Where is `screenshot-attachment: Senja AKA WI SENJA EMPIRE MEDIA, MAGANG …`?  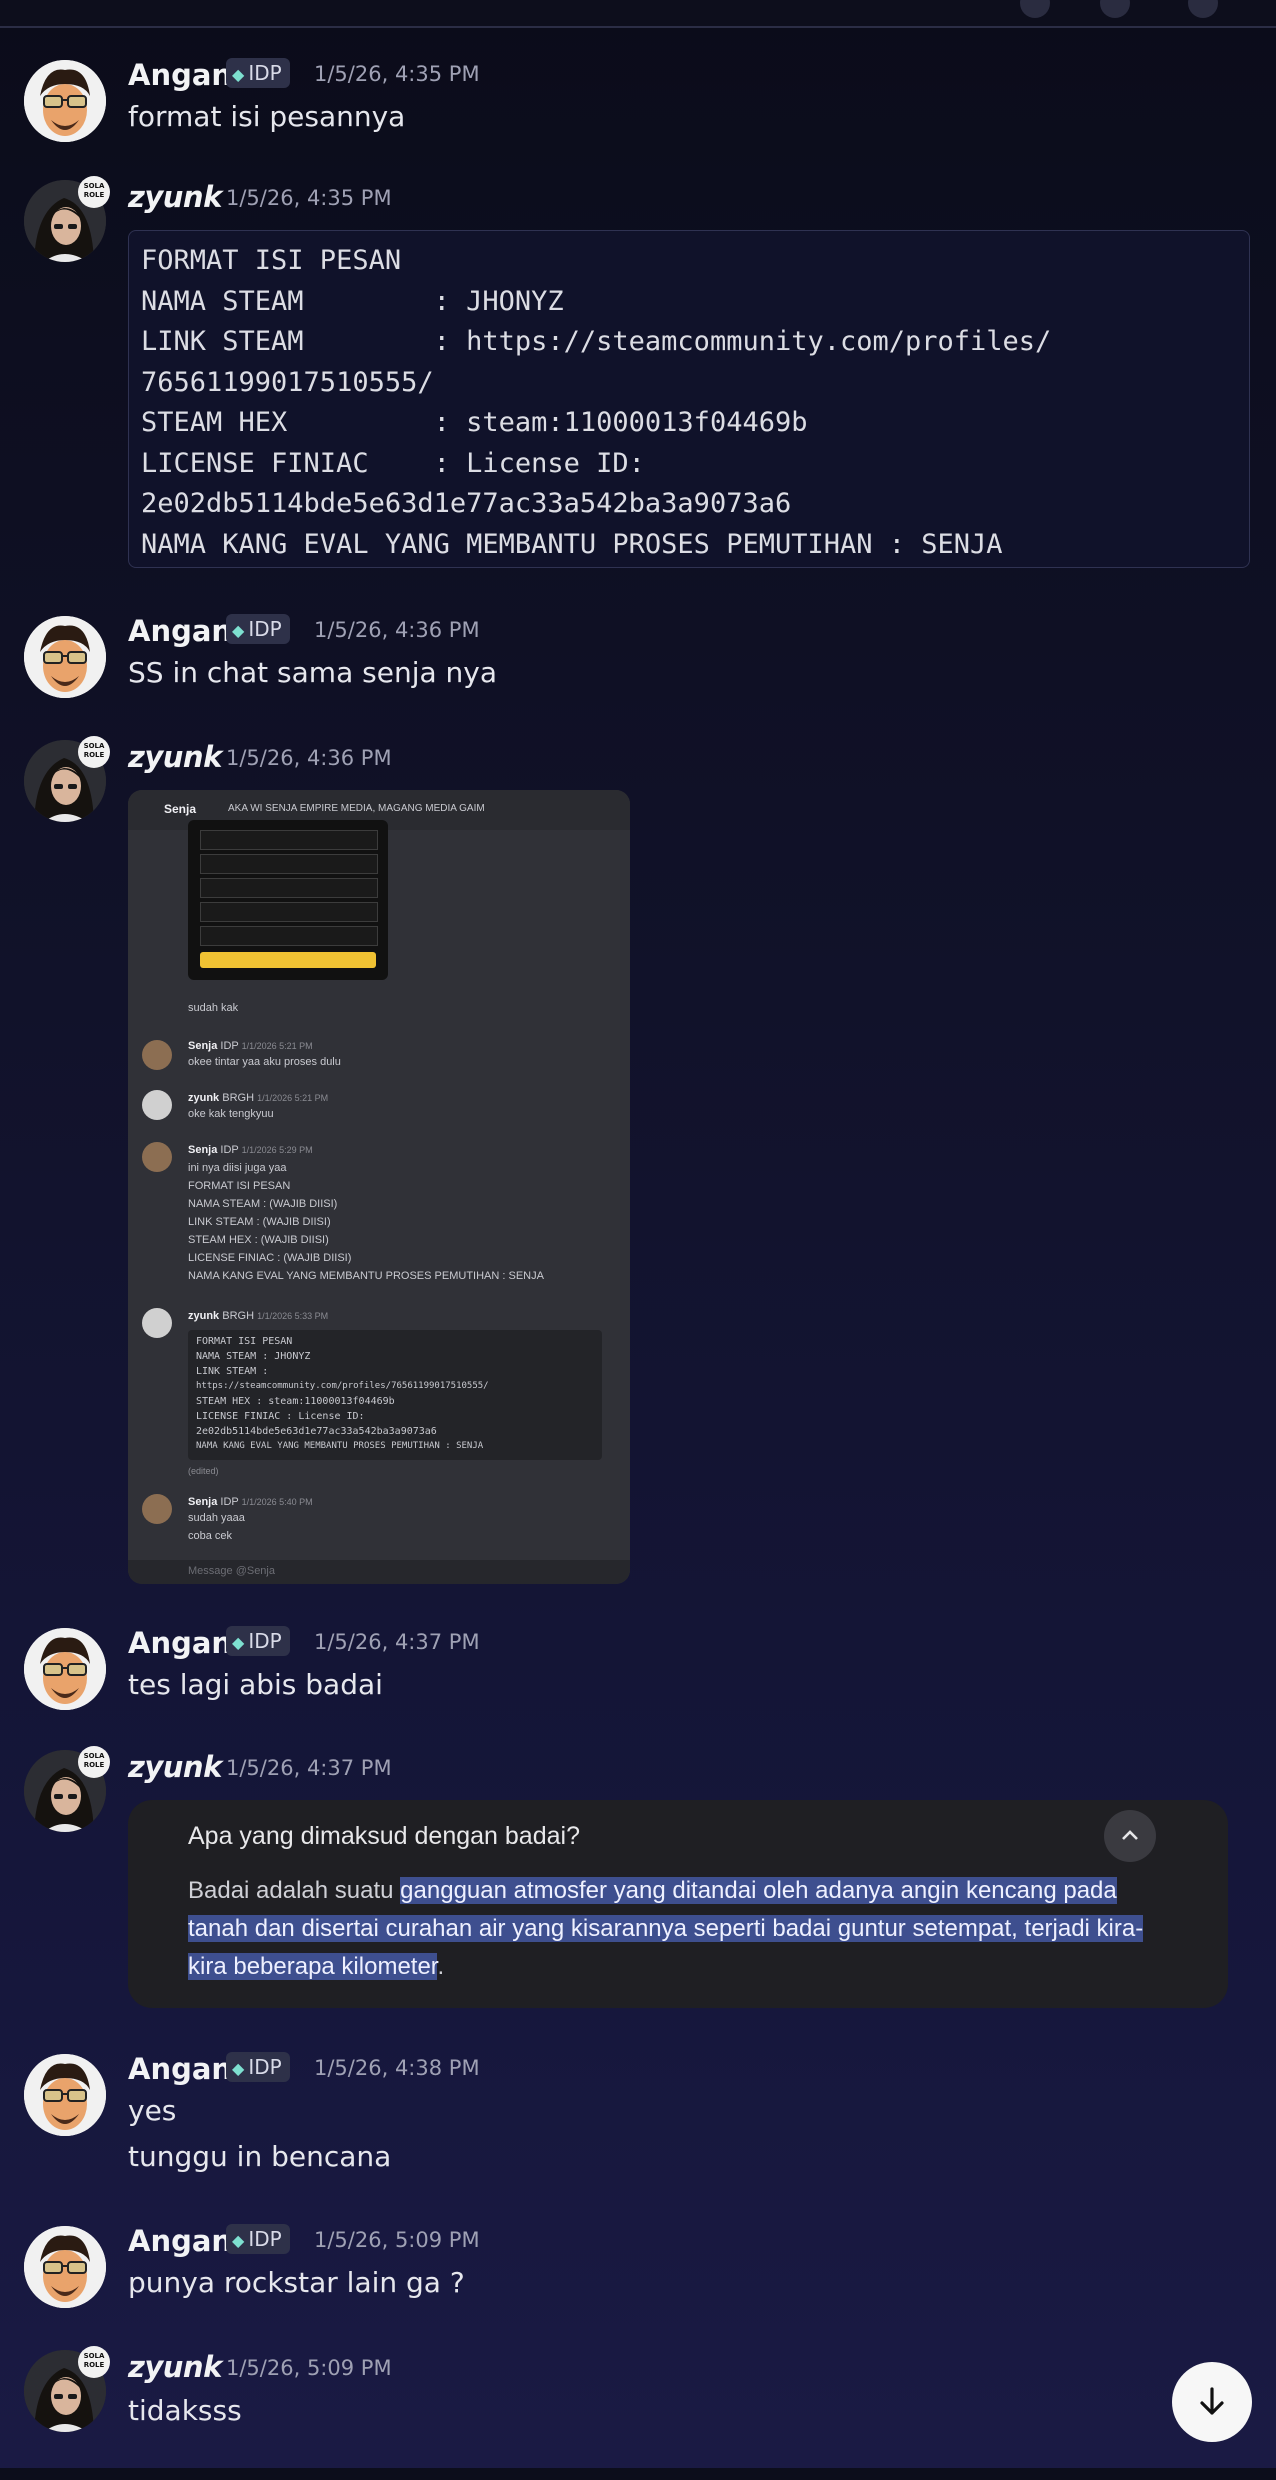 screenshot-attachment: Senja AKA WI SENJA EMPIRE MEDIA, MAGANG … is located at coordinates (379, 1187).